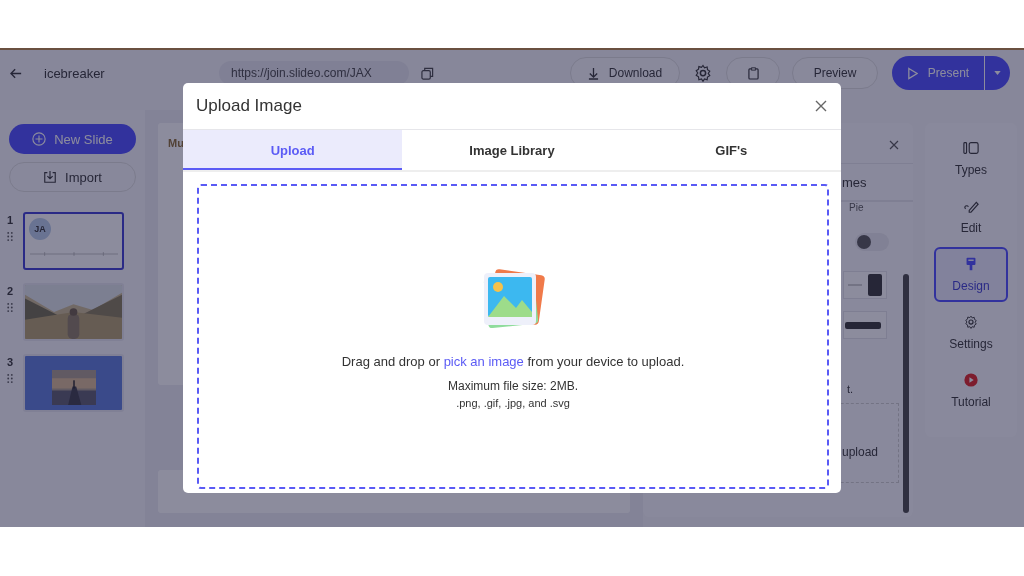 The height and width of the screenshot is (576, 1024). What do you see at coordinates (249, 106) in the screenshot?
I see `dialog-title: Upload Image` at bounding box center [249, 106].